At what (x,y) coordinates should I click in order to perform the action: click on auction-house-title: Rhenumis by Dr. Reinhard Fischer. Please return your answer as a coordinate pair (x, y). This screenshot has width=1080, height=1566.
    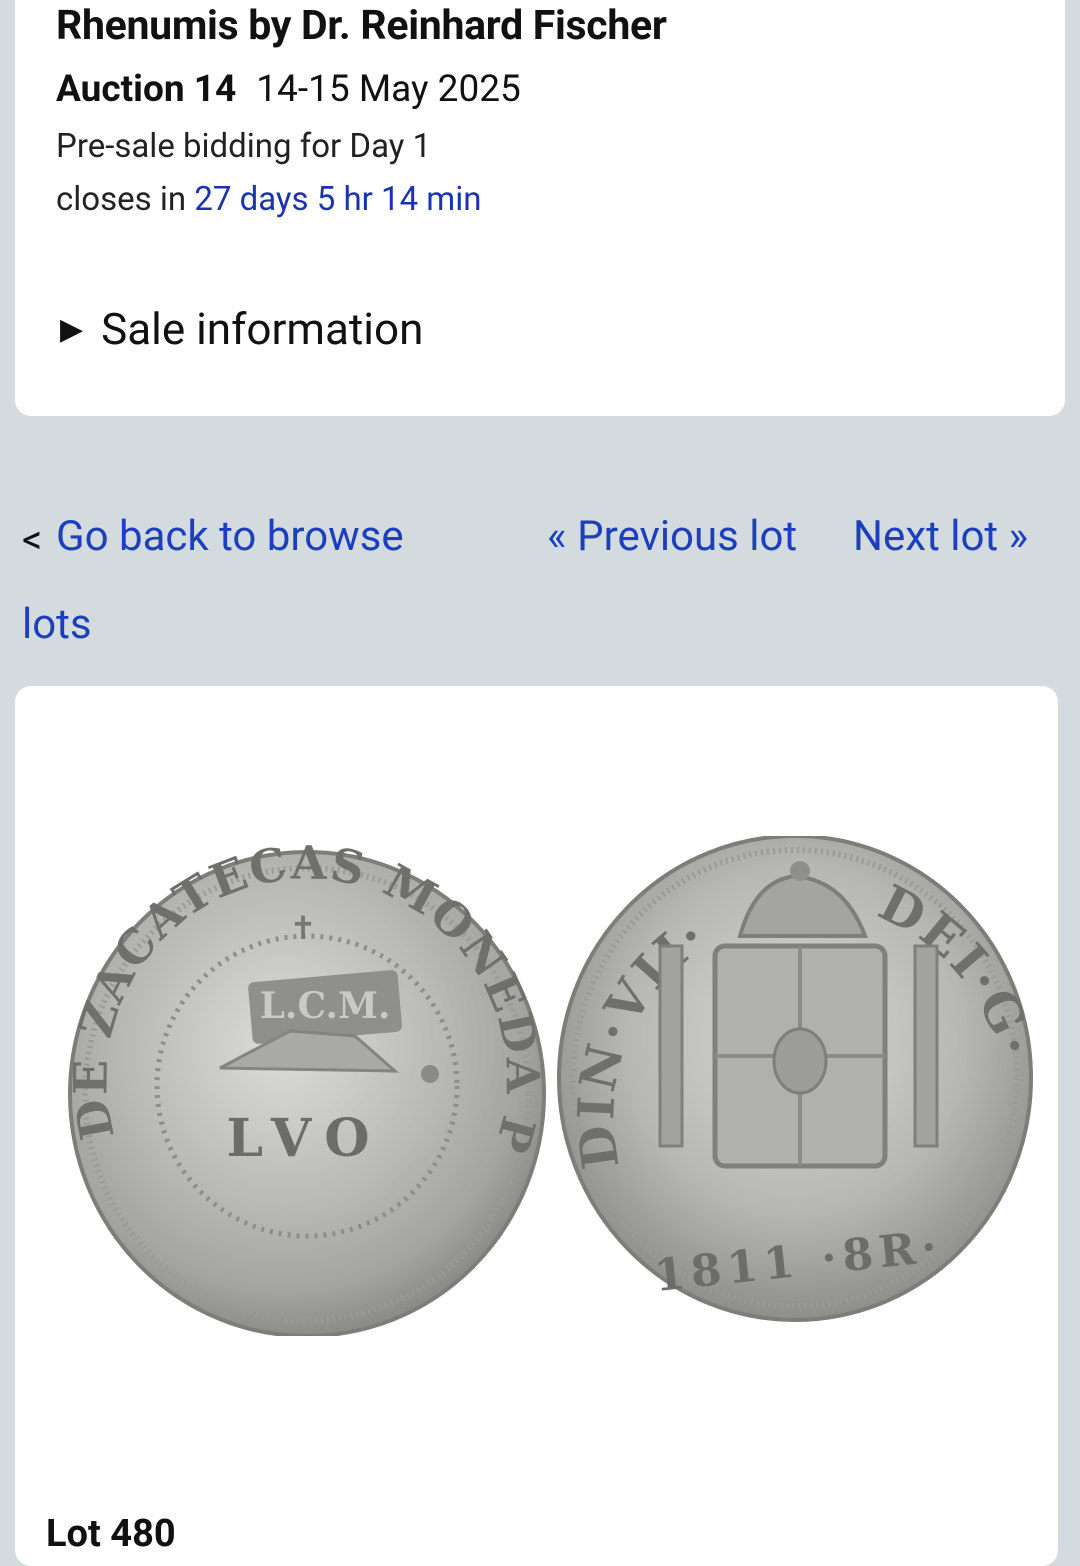
    Looking at the image, I should click on (361, 26).